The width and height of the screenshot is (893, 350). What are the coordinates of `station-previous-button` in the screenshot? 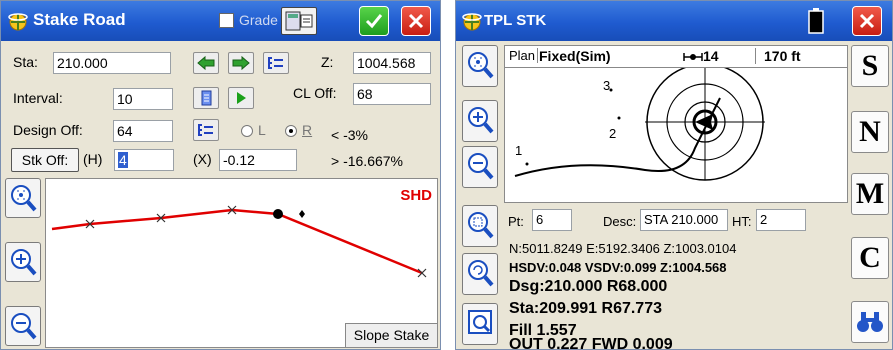 It's located at (206, 63).